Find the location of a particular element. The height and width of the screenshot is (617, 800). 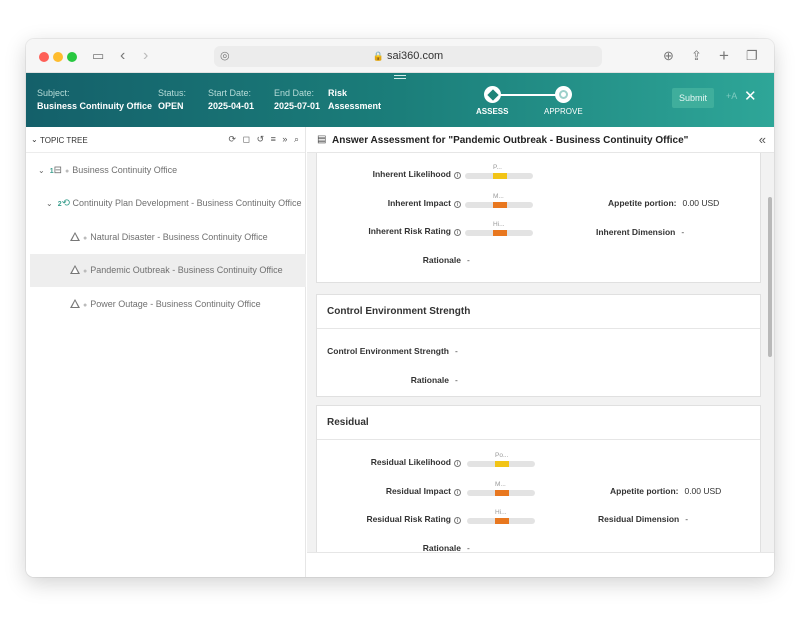

drag-handle-icon is located at coordinates (400, 77).